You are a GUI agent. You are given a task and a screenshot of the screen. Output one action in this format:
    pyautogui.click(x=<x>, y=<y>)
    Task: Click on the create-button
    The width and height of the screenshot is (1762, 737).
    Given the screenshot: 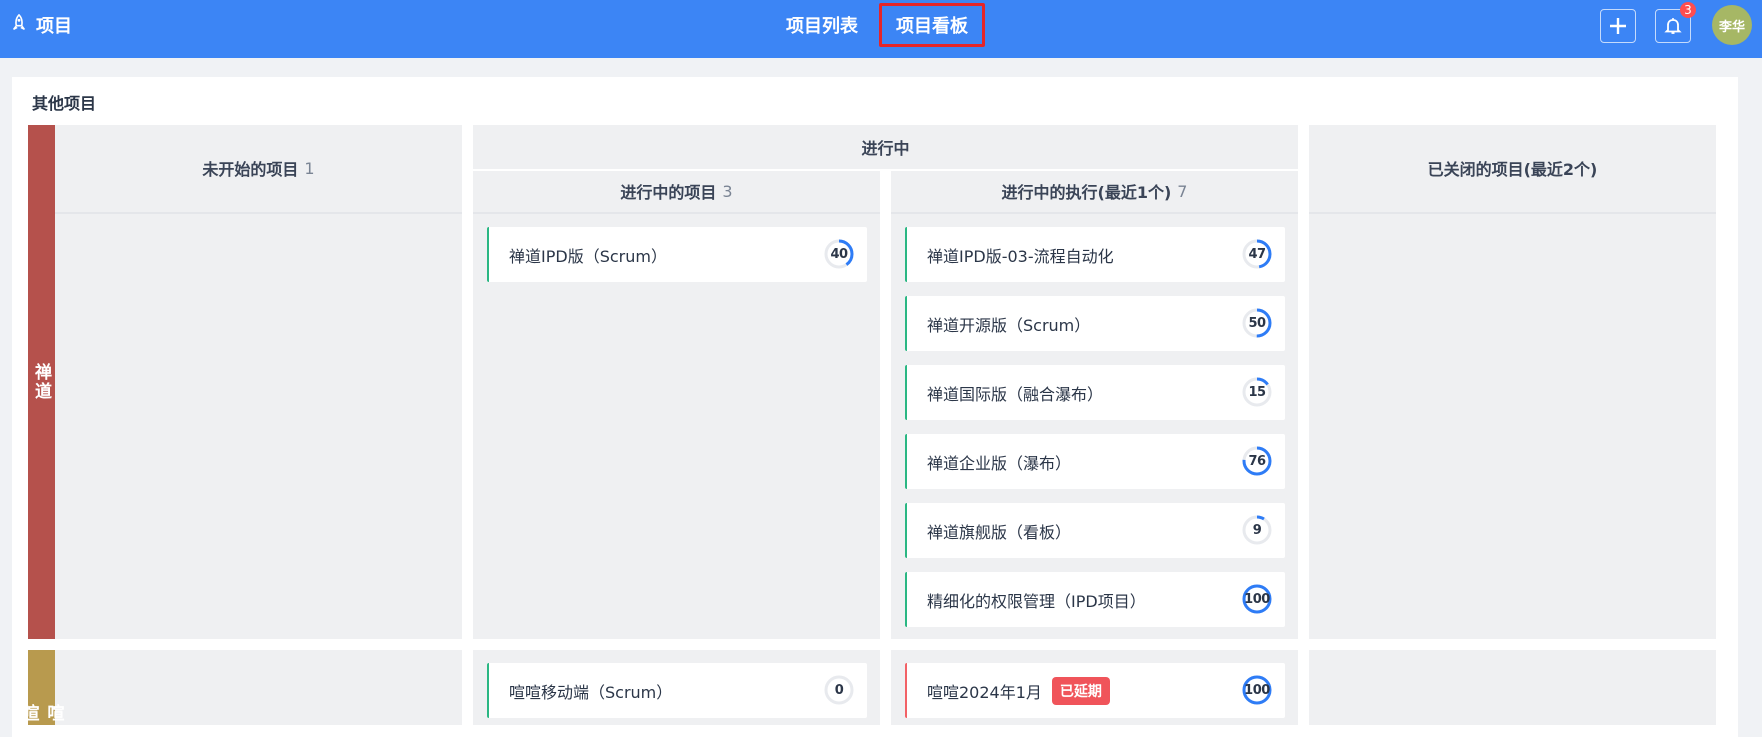 What is the action you would take?
    pyautogui.click(x=1618, y=26)
    